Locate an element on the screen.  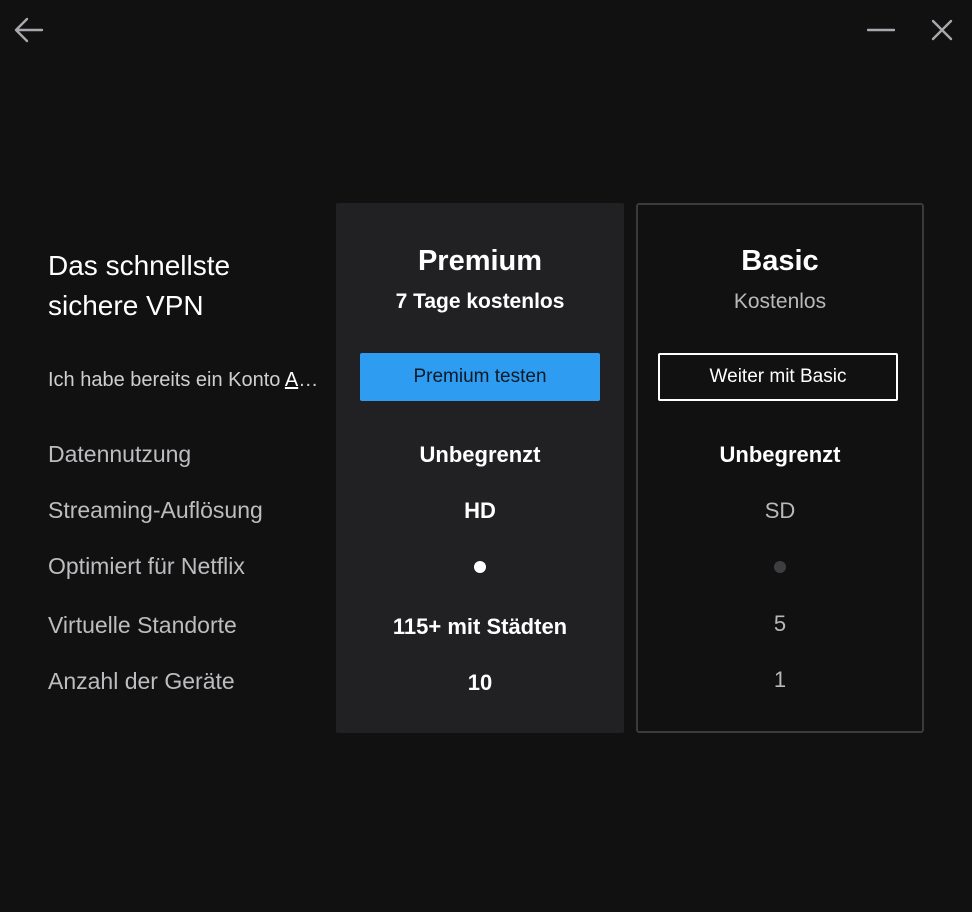
premium-plan-name: Premium is located at coordinates (480, 261).